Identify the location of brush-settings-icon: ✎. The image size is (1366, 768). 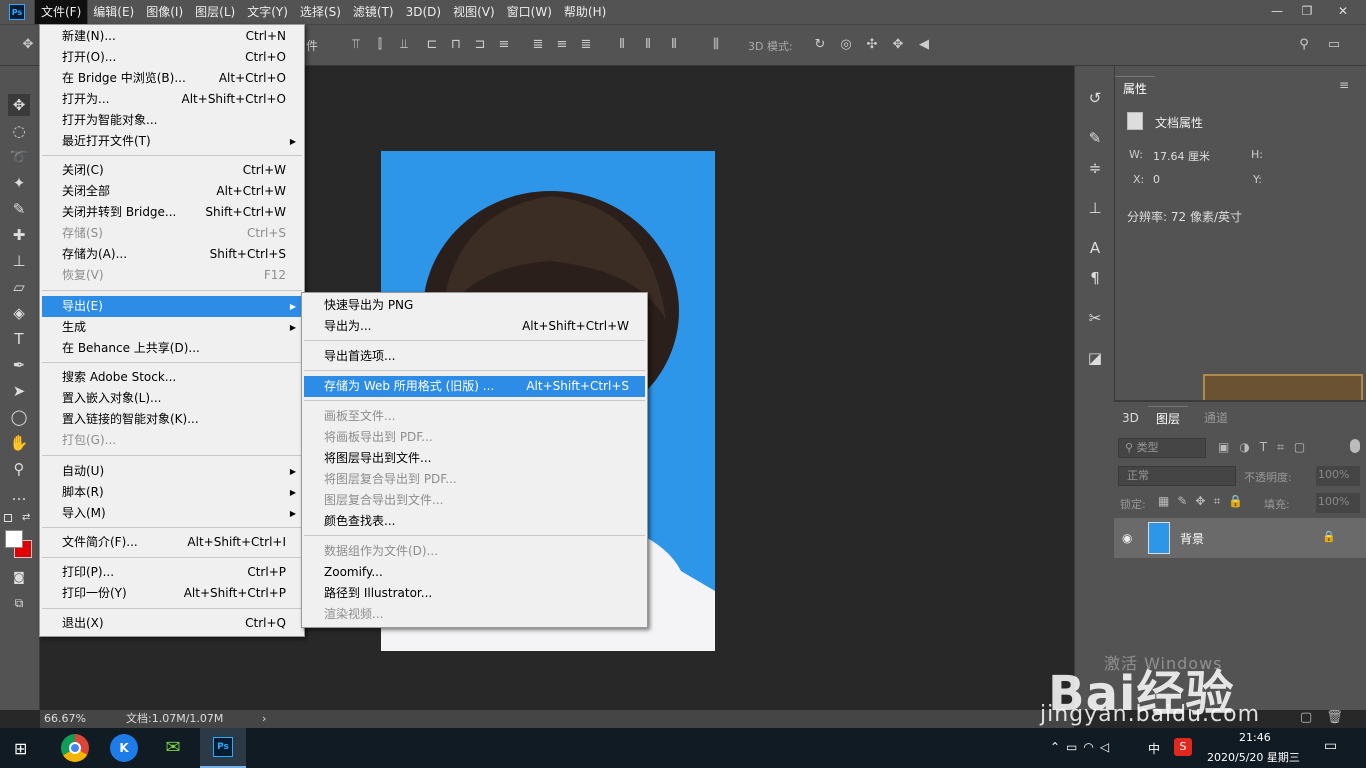
(1095, 138).